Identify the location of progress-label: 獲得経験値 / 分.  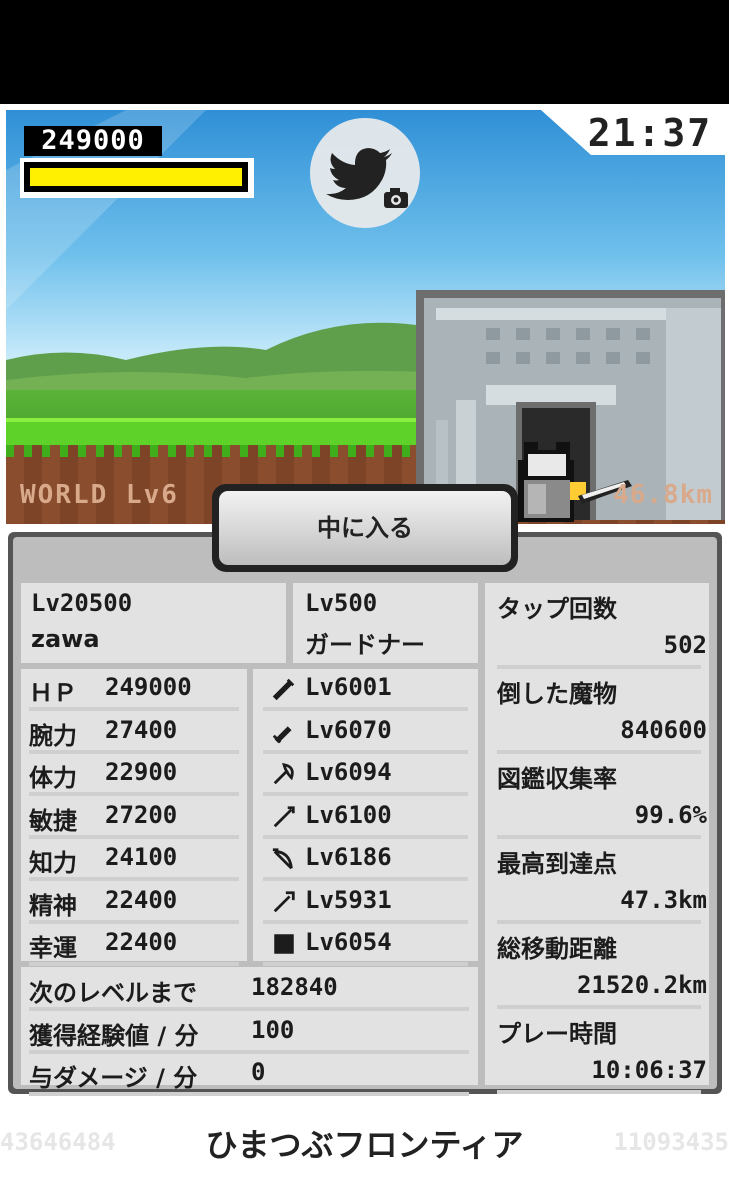
(114, 1035).